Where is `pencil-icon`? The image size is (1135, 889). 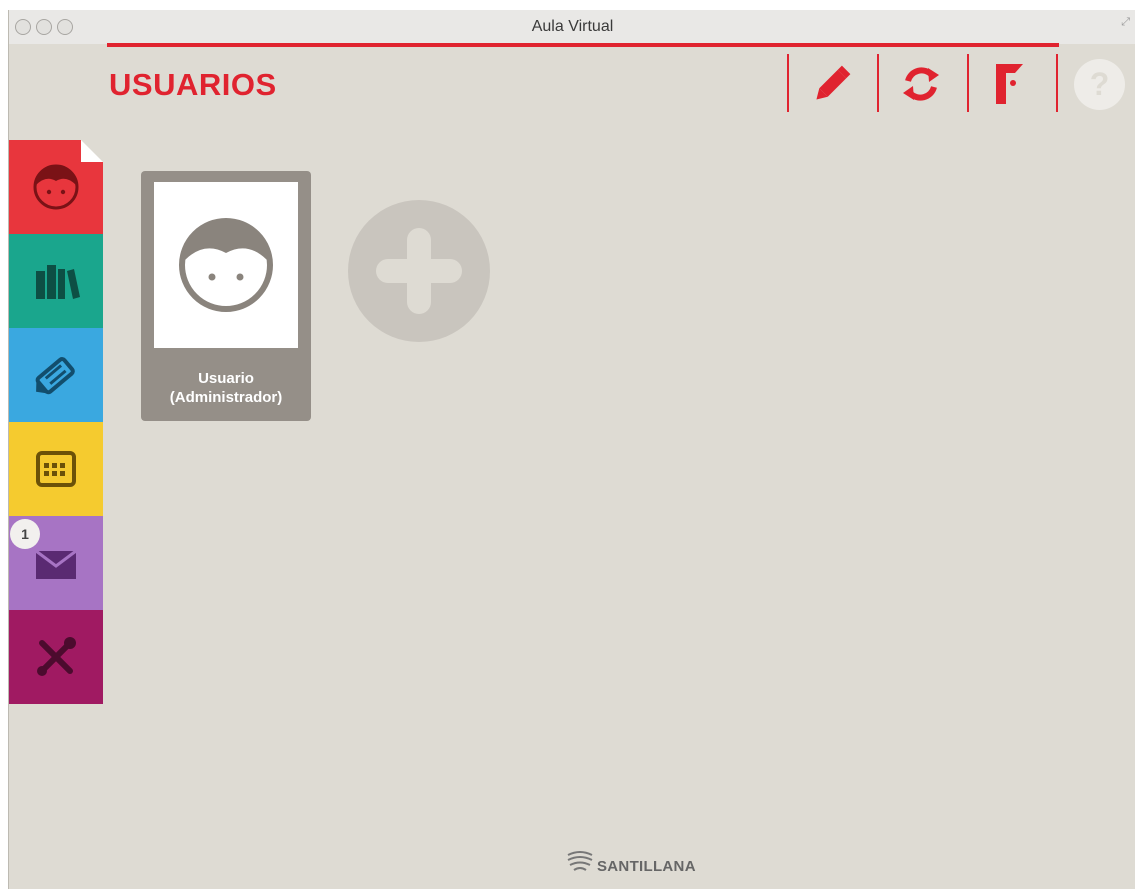 pencil-icon is located at coordinates (833, 82).